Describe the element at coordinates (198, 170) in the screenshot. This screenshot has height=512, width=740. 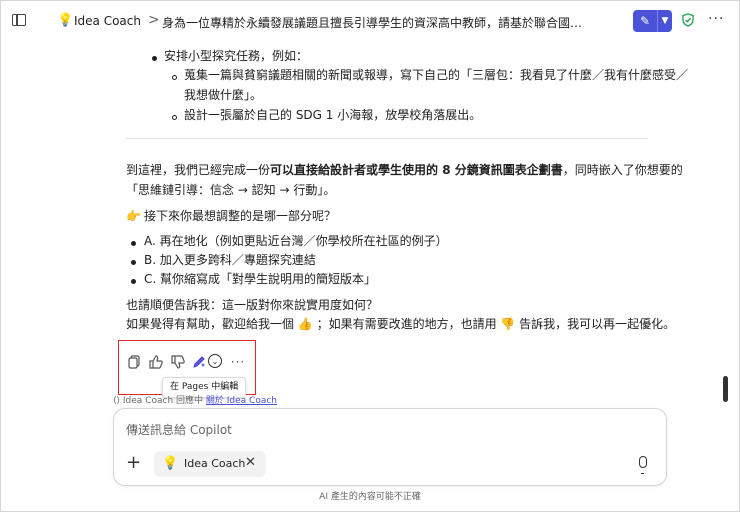
I see `summary-text: 到這裡，我們已經完成一份` at that location.